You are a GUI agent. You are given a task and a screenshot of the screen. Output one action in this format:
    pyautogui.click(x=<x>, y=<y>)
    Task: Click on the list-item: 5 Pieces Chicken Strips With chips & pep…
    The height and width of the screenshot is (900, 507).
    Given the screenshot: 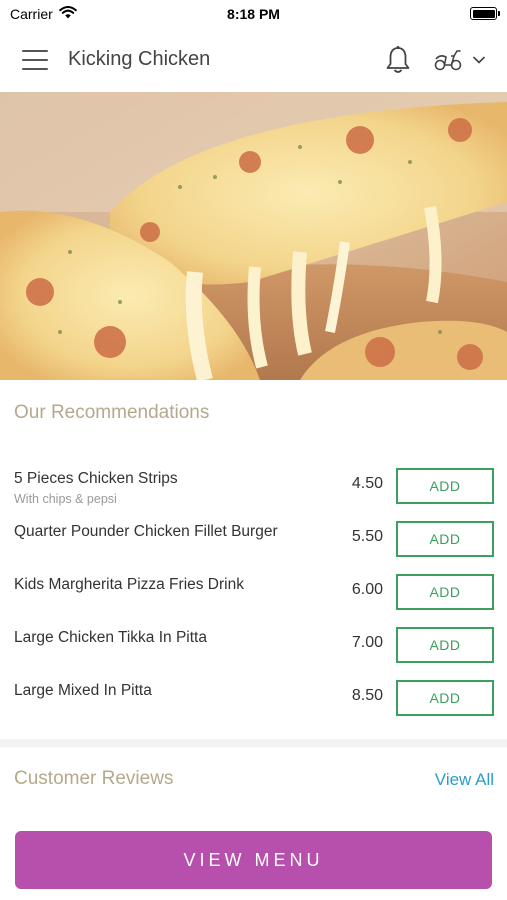 What is the action you would take?
    pyautogui.click(x=253, y=486)
    